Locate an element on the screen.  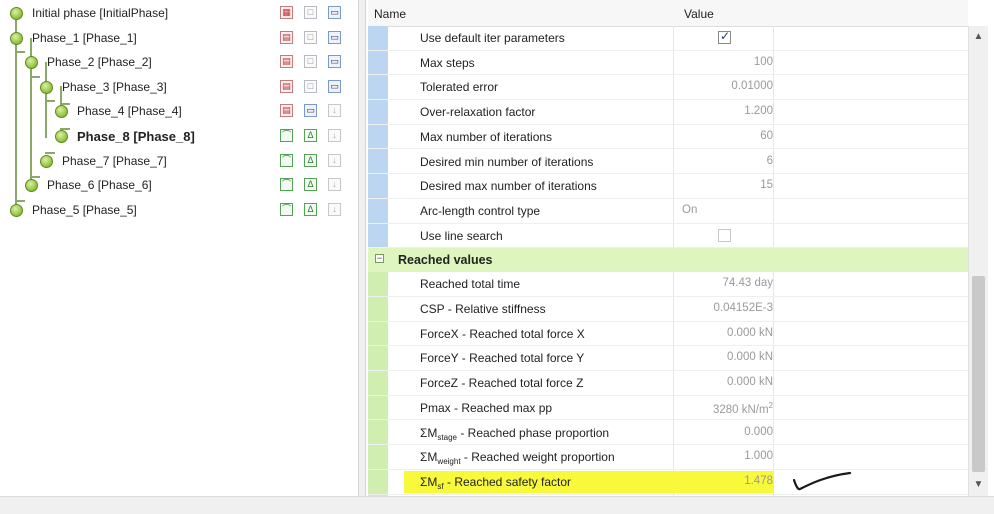
phase-label: Initial phase [InitialPhase] is located at coordinates (100, 13).